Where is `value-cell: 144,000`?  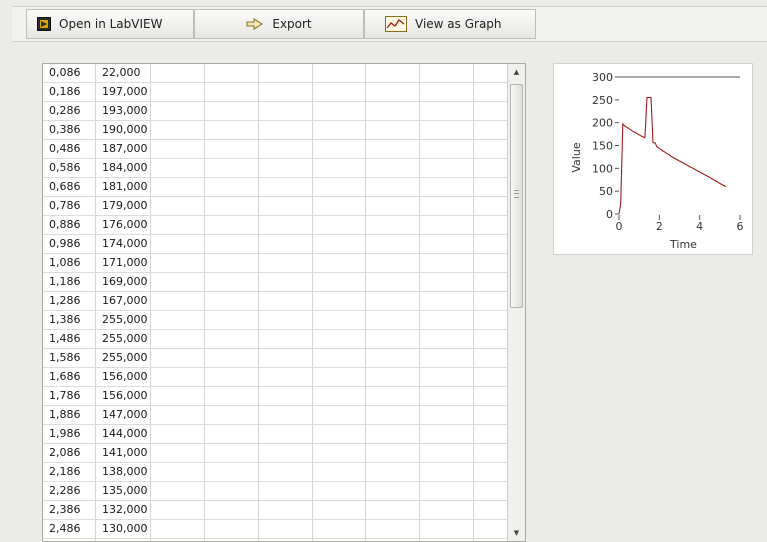
value-cell: 144,000 is located at coordinates (125, 433).